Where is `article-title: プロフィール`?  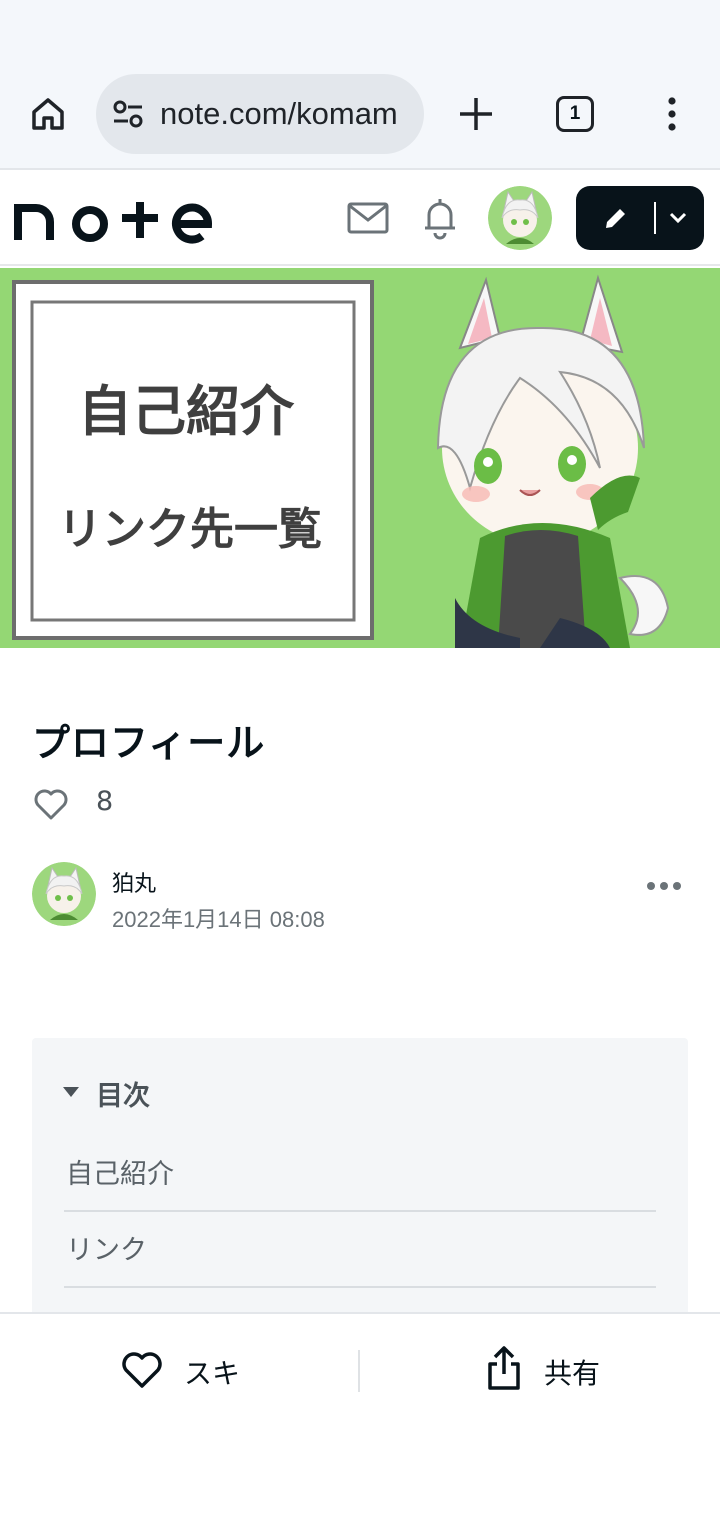
article-title: プロフィール is located at coordinates (149, 743).